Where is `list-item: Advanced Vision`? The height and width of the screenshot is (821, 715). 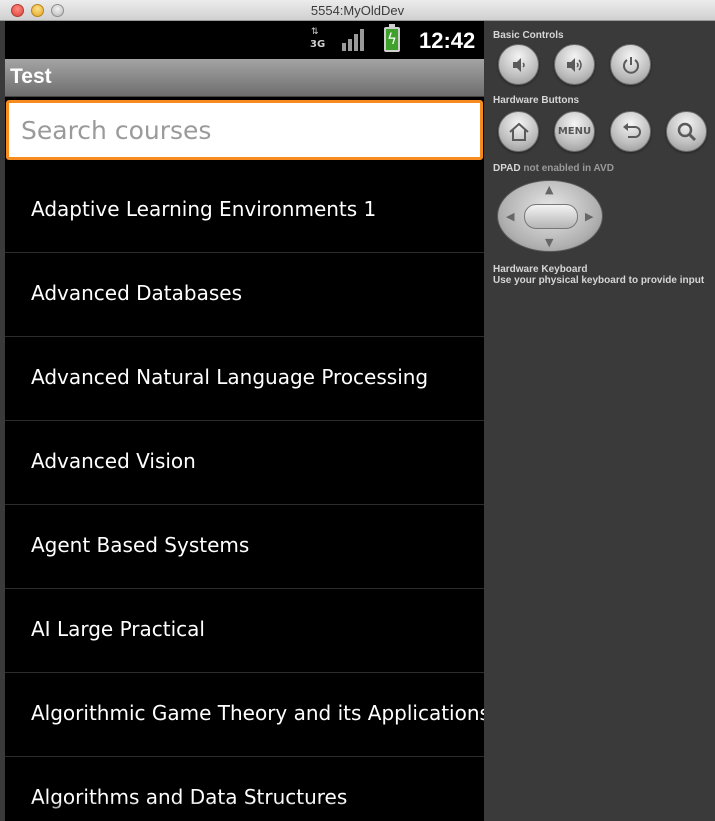
list-item: Advanced Vision is located at coordinates (244, 463).